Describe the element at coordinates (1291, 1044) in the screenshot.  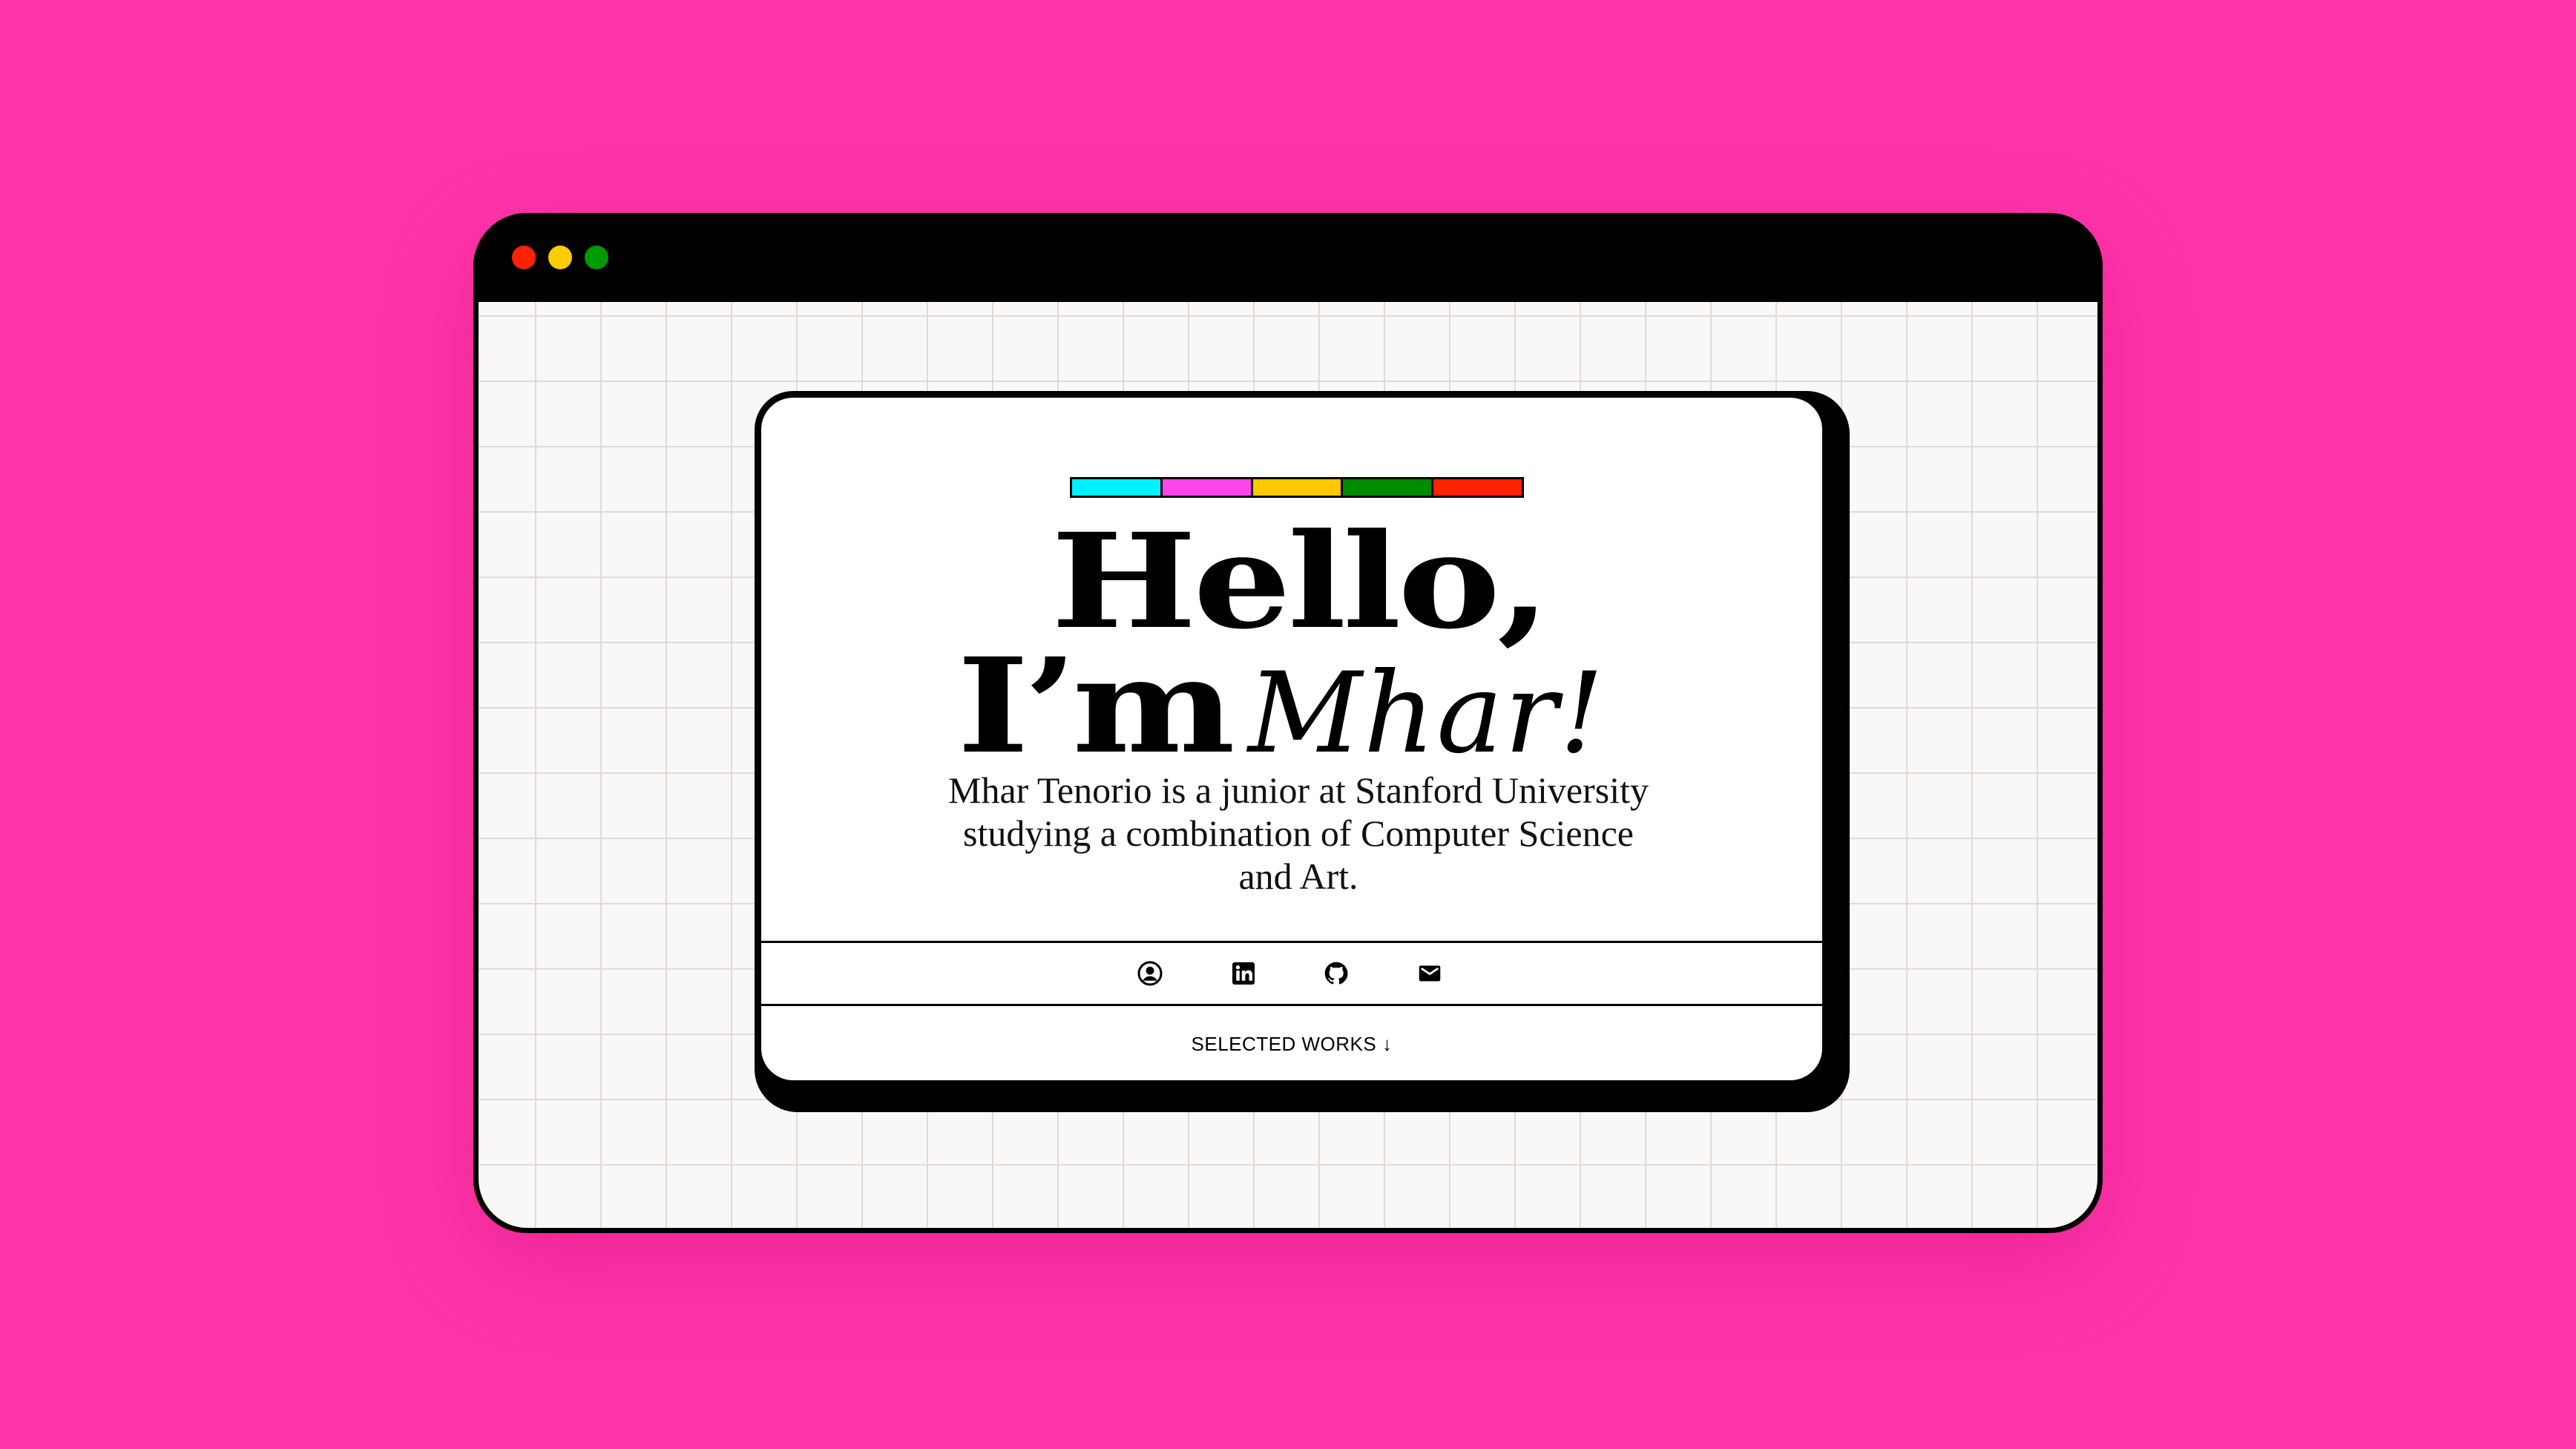
I see `selected-works-link: SELECTED WORKS ↓` at that location.